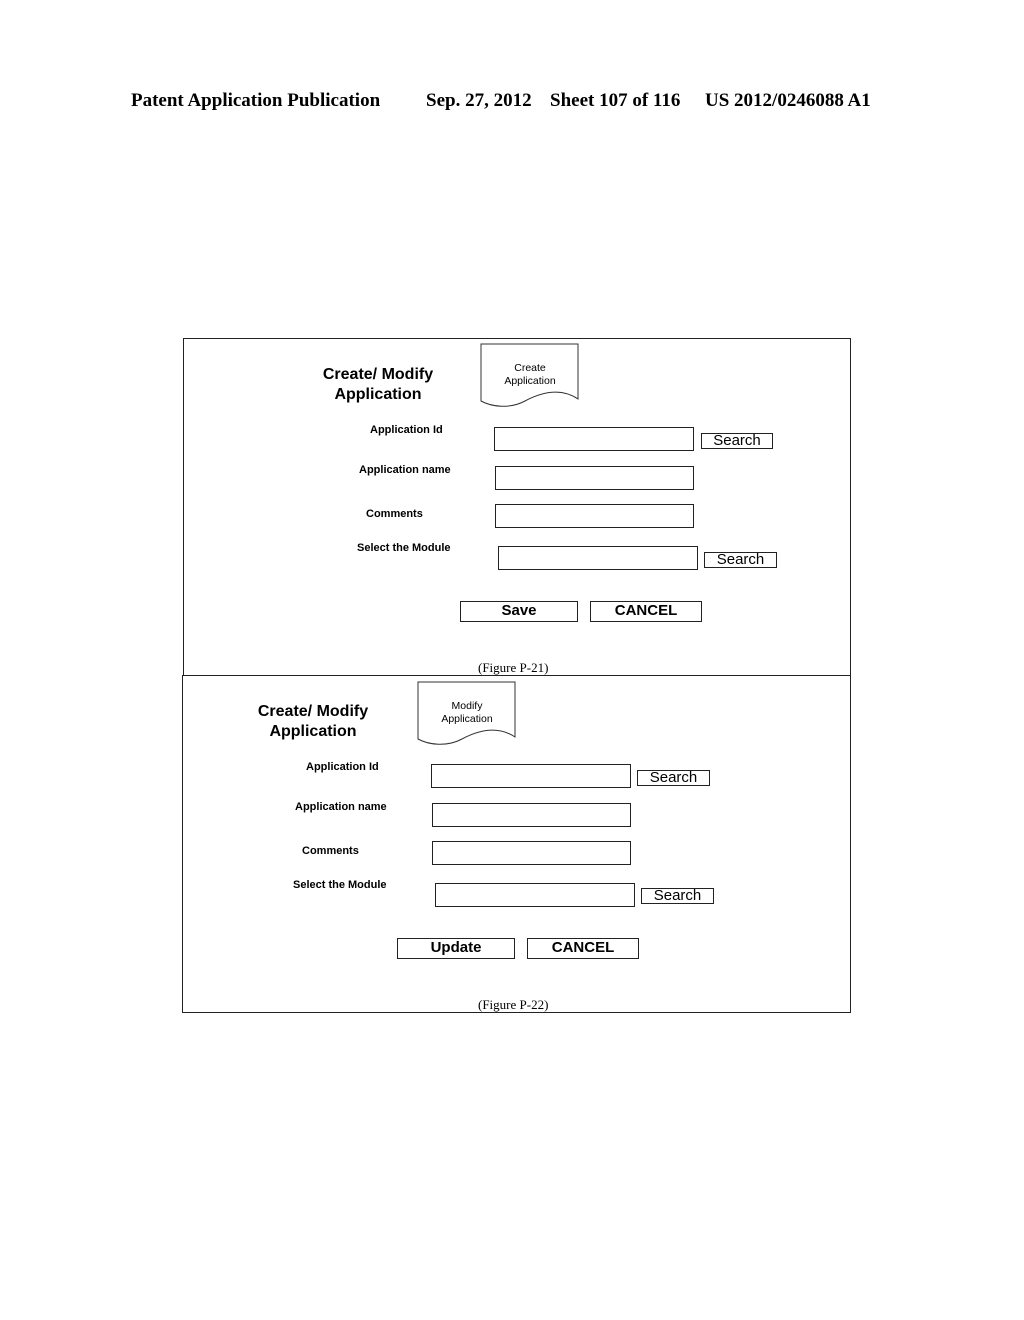  I want to click on sheet-number: Sheet 107 of 116, so click(615, 100).